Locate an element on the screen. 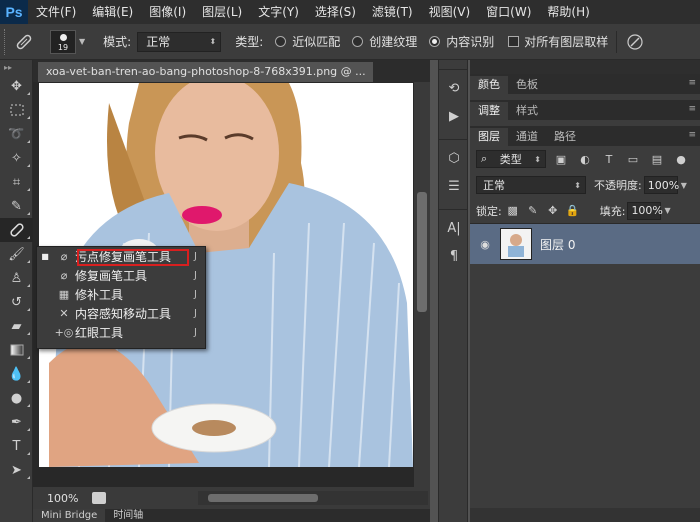 The height and width of the screenshot is (522, 700). menu-image: 图像(I) is located at coordinates (167, 12).